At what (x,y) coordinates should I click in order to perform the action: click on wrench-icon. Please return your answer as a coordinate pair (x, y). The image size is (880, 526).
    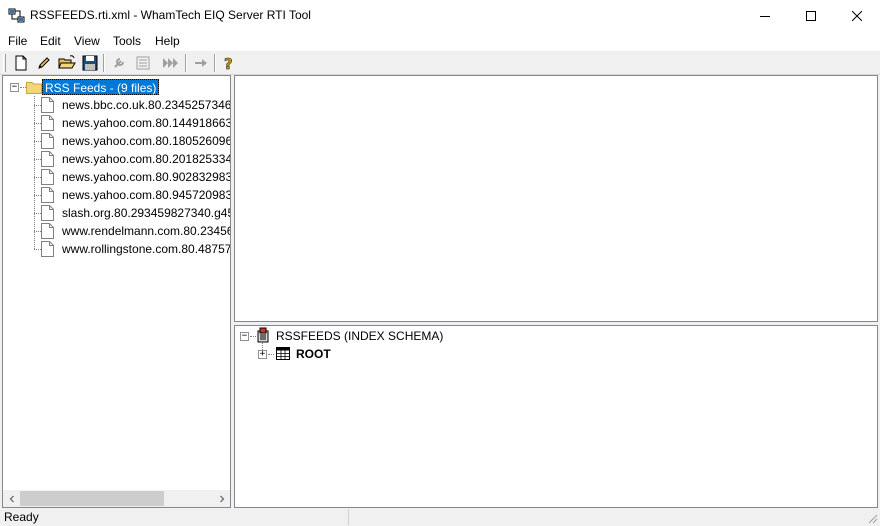
    Looking at the image, I should click on (119, 63).